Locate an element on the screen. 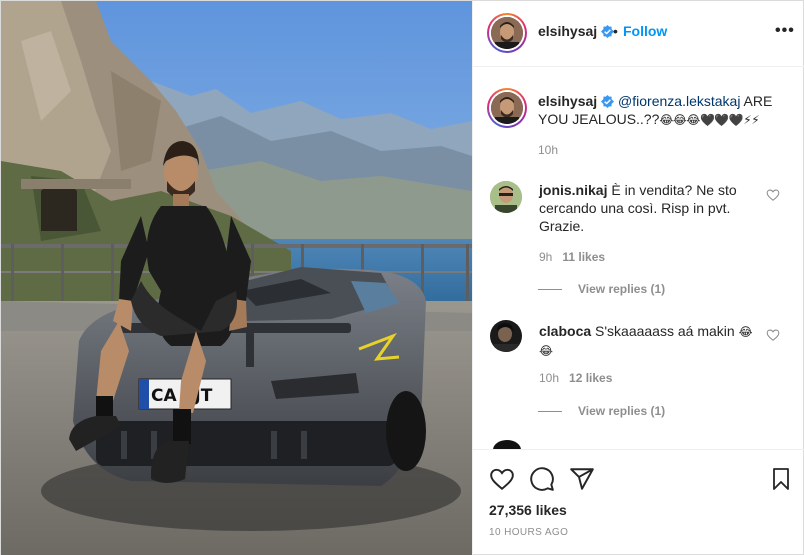 The image size is (804, 555). comment-meta: 10h 12 likes is located at coordinates (575, 378).